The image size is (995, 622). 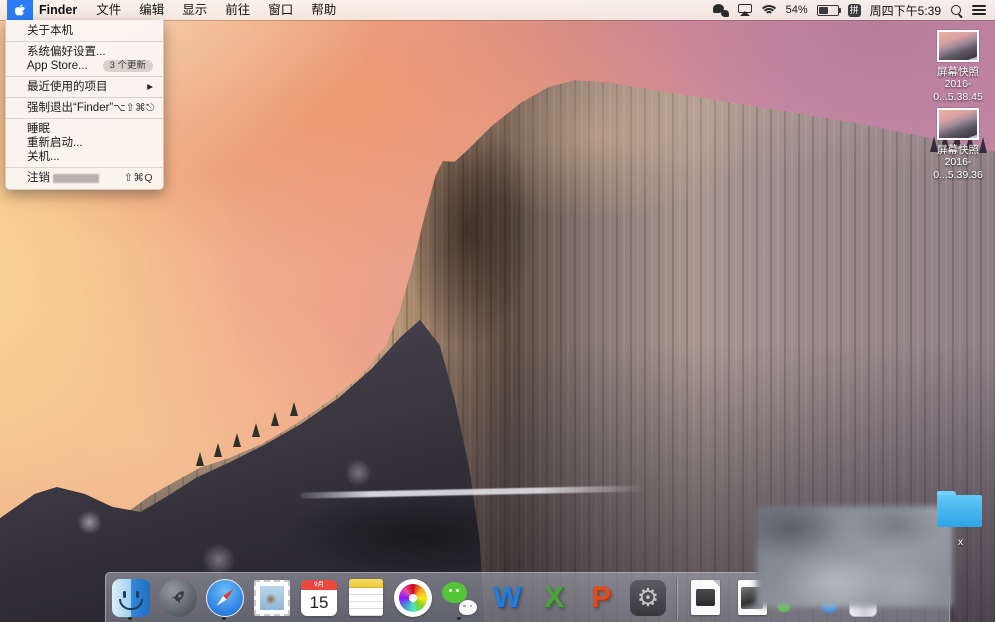 I want to click on menu-item-sleep: 睡眠, so click(x=84, y=129).